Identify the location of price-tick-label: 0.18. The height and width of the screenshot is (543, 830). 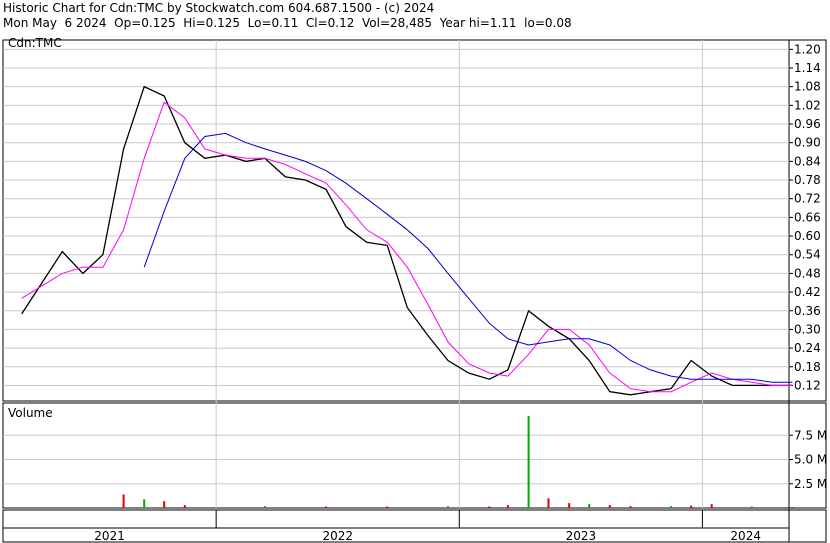
(807, 367).